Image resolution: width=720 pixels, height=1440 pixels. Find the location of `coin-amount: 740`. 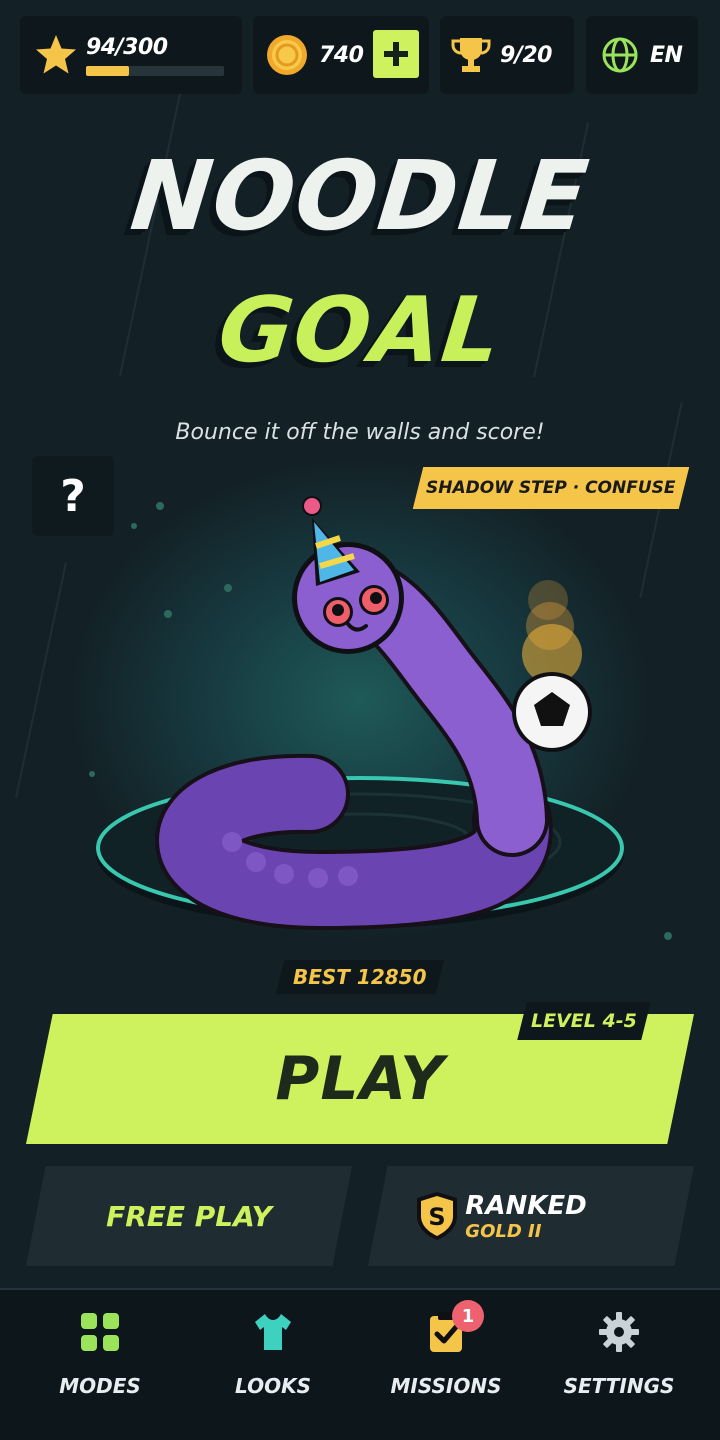

coin-amount: 740 is located at coordinates (341, 55).